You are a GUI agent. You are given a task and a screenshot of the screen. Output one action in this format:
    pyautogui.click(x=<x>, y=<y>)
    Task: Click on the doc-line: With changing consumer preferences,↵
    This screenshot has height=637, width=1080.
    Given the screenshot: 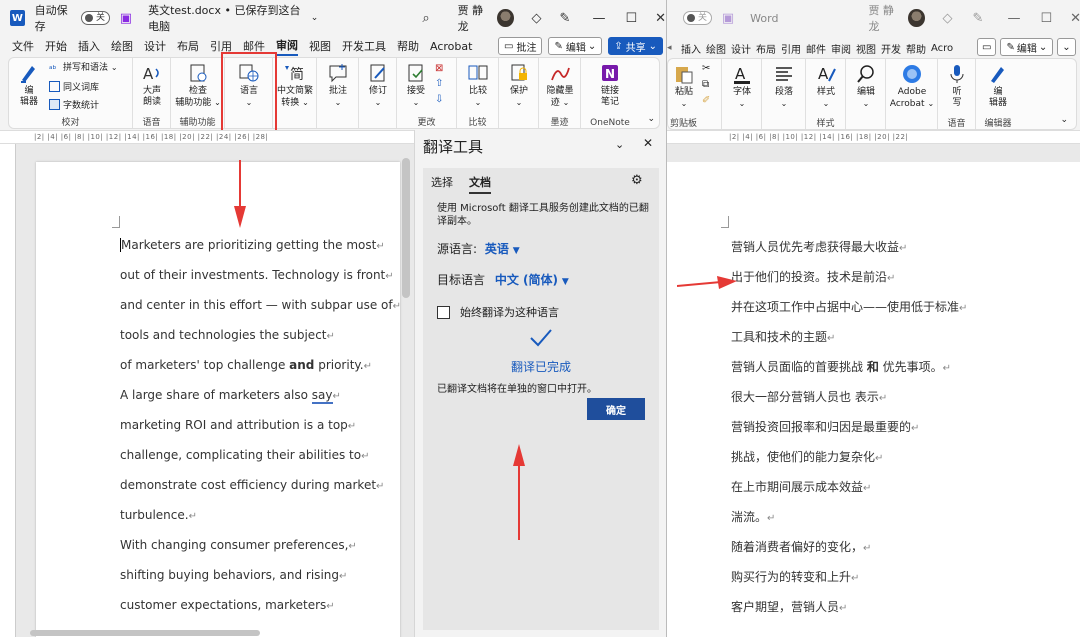 What is the action you would take?
    pyautogui.click(x=238, y=545)
    